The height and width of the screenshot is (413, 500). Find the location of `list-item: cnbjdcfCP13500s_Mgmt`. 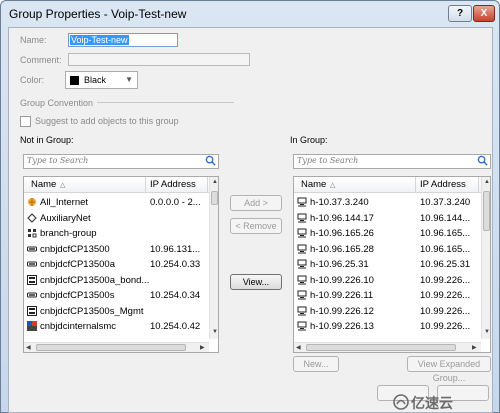

list-item: cnbjdcfCP13500s_Mgmt is located at coordinates (121, 311).